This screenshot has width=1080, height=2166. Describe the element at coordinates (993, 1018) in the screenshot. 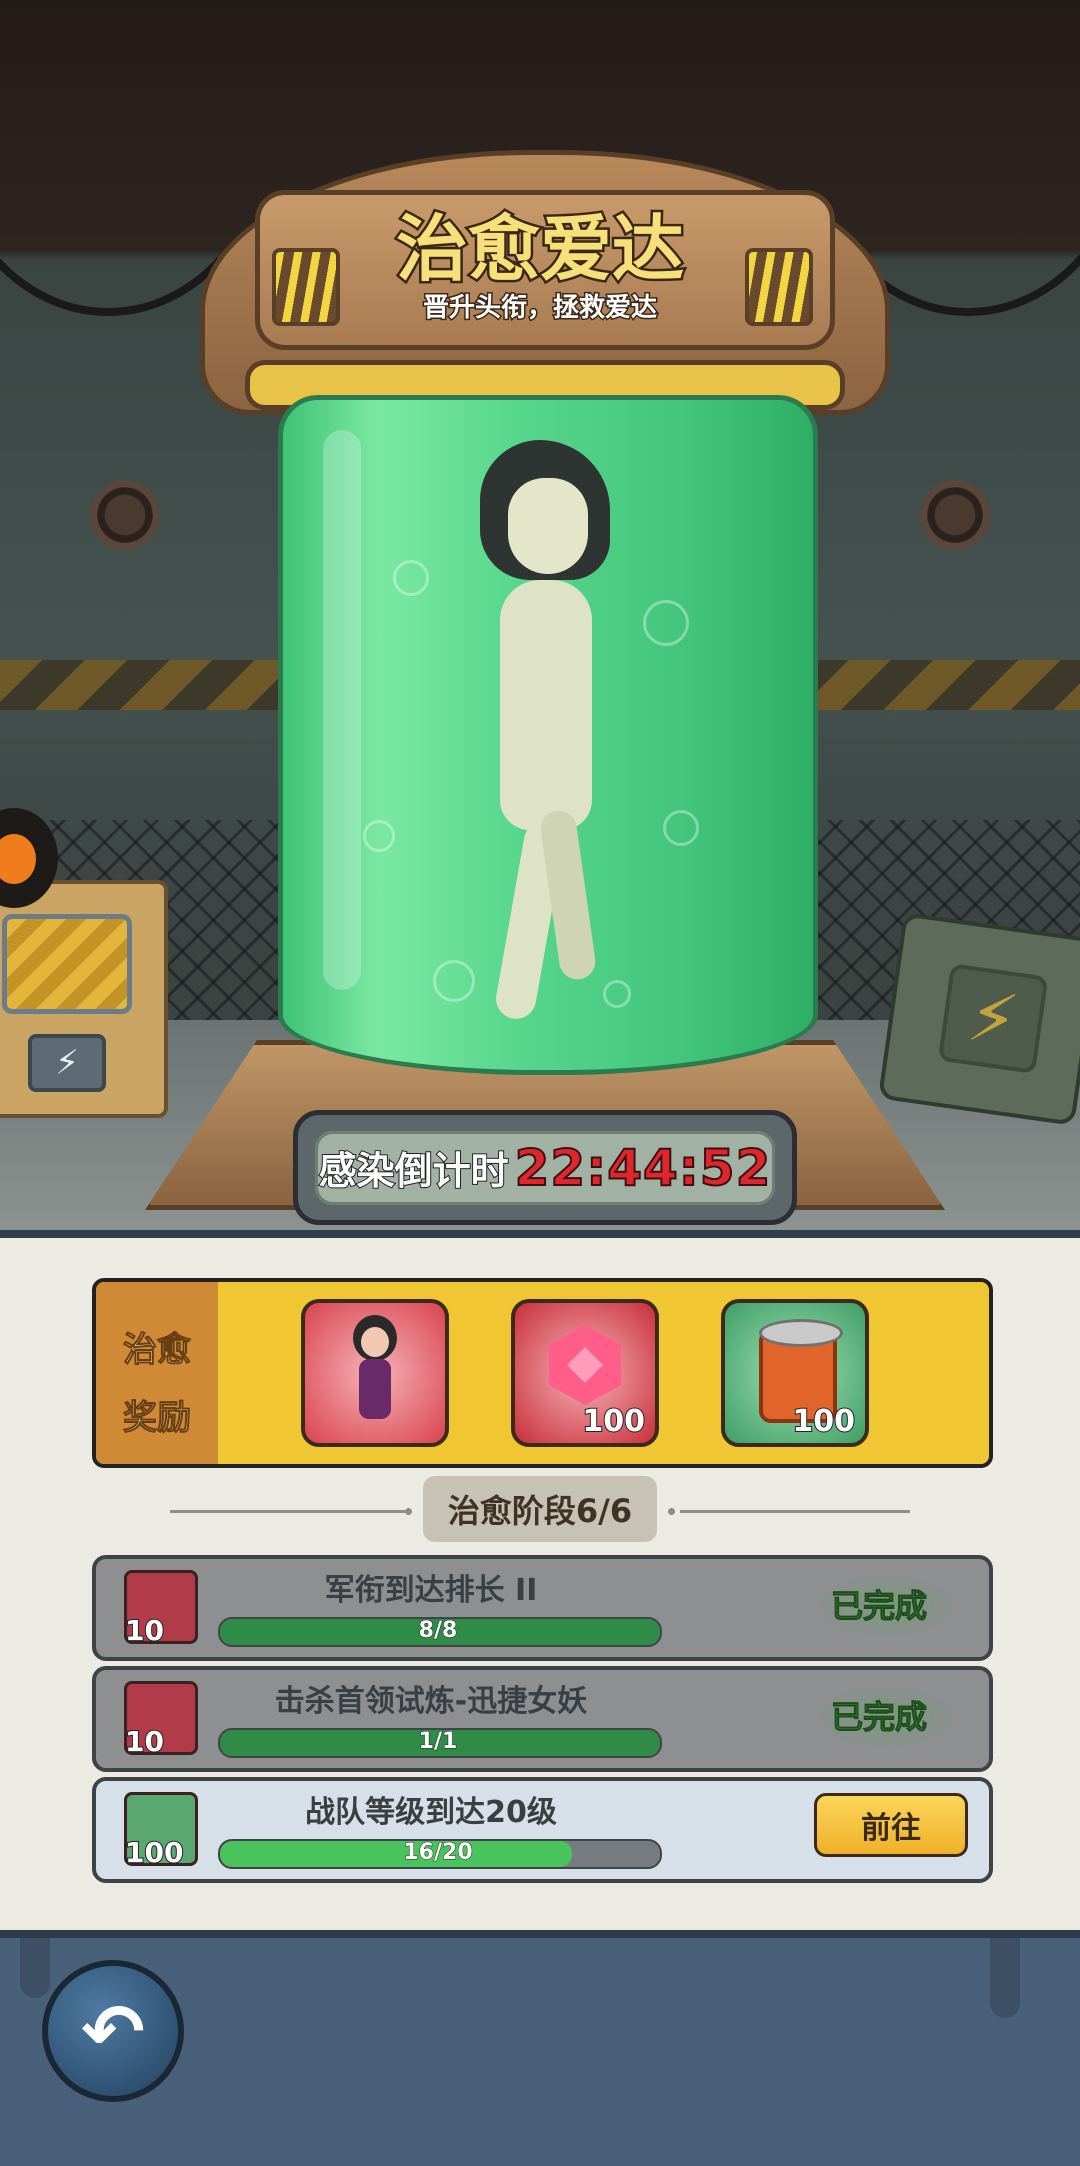

I see `lightning-icon: ⚡` at that location.